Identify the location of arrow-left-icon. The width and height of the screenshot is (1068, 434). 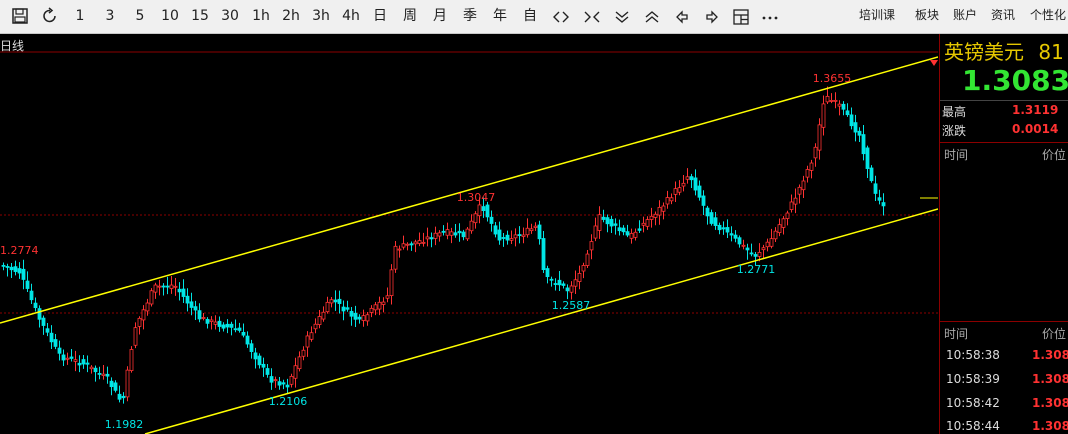
(682, 16).